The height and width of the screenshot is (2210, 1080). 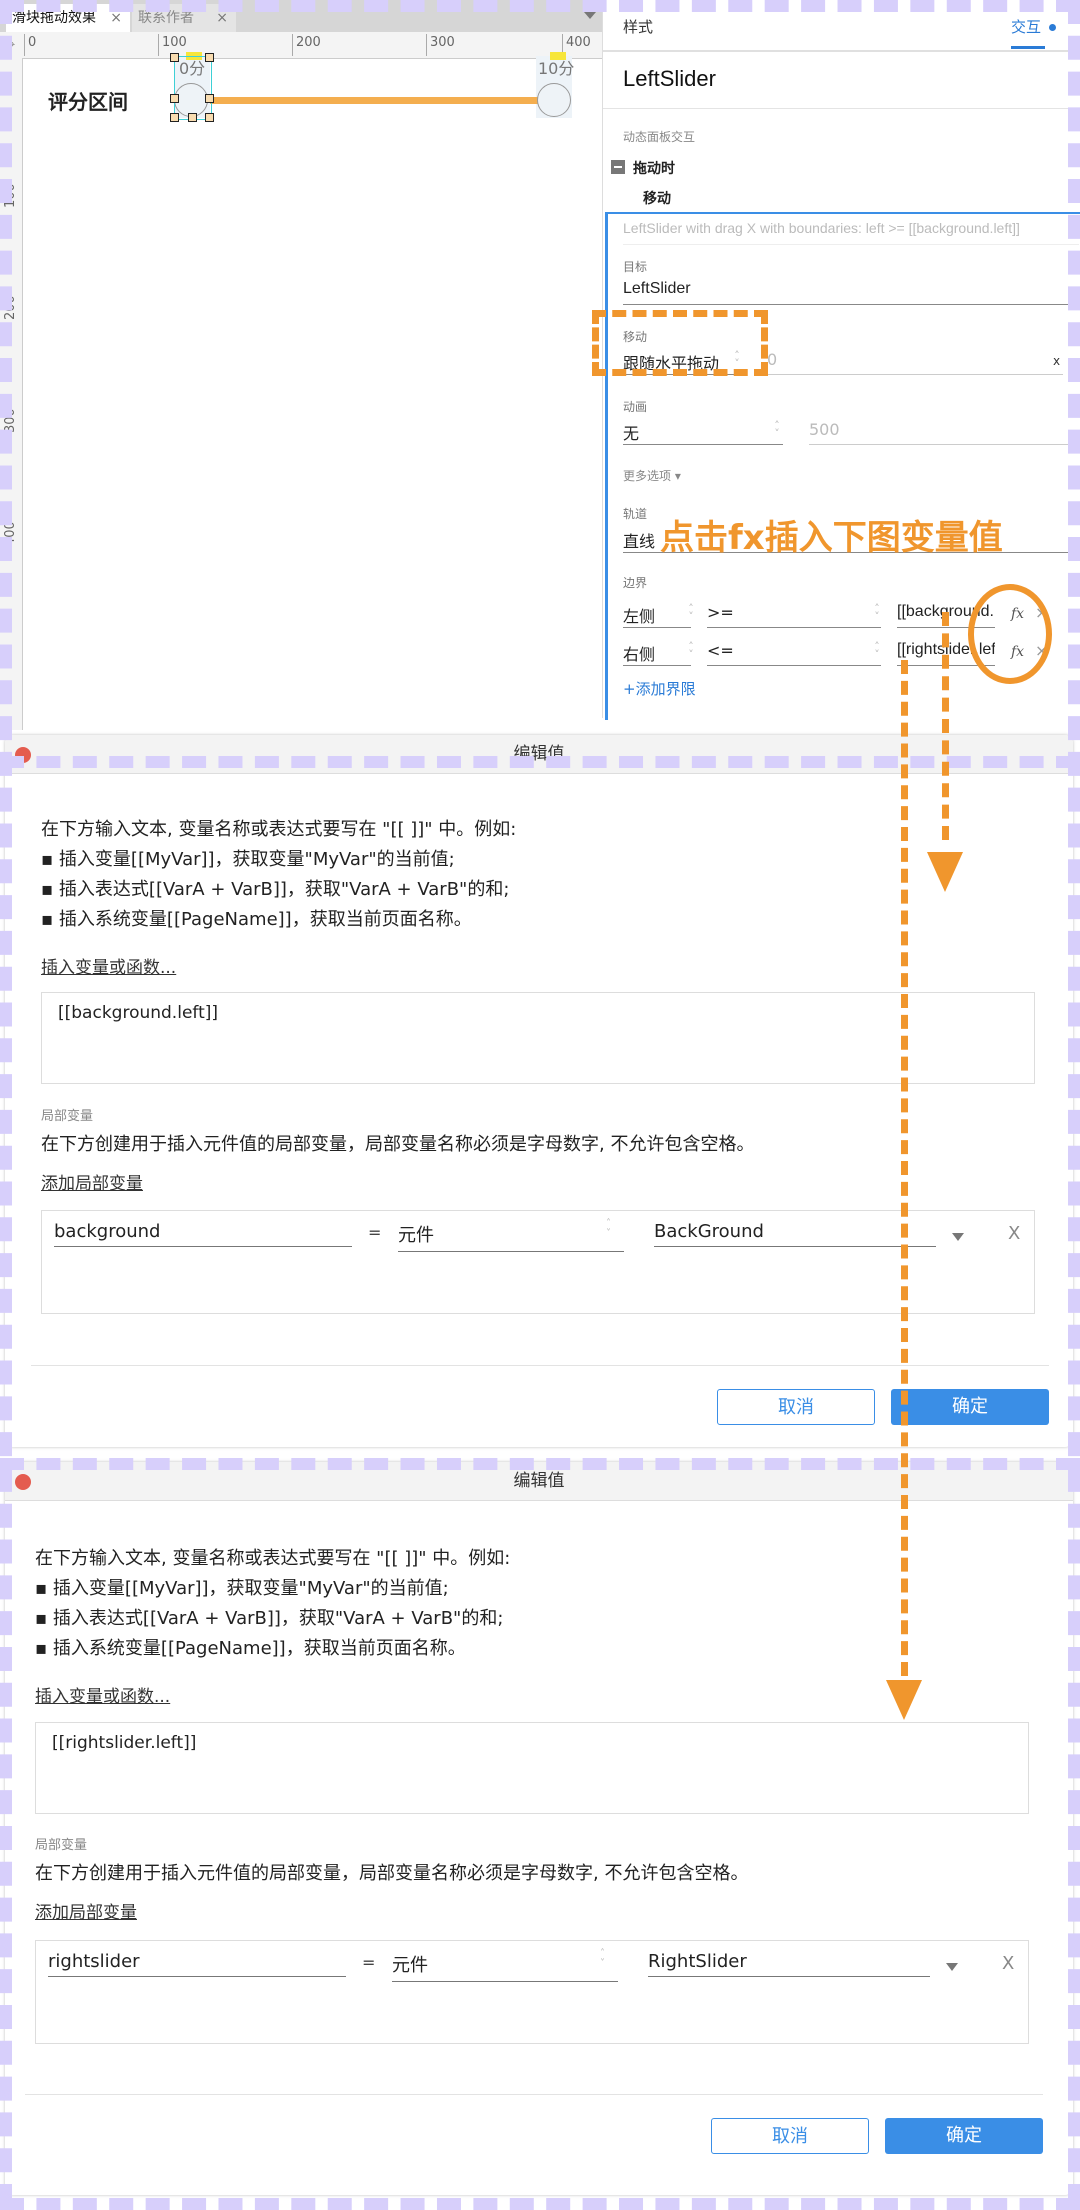 I want to click on animation-label: 动画, so click(x=635, y=407).